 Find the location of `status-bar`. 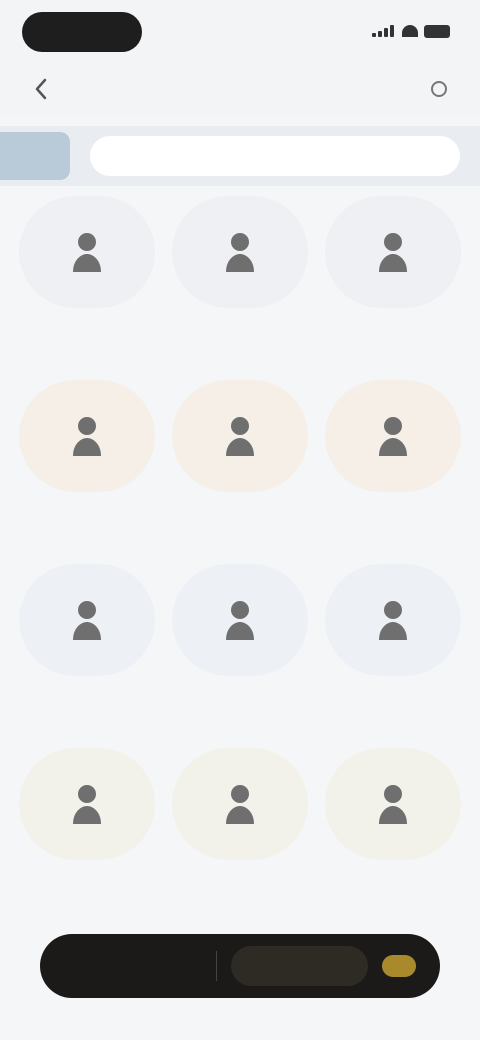

status-bar is located at coordinates (240, 30).